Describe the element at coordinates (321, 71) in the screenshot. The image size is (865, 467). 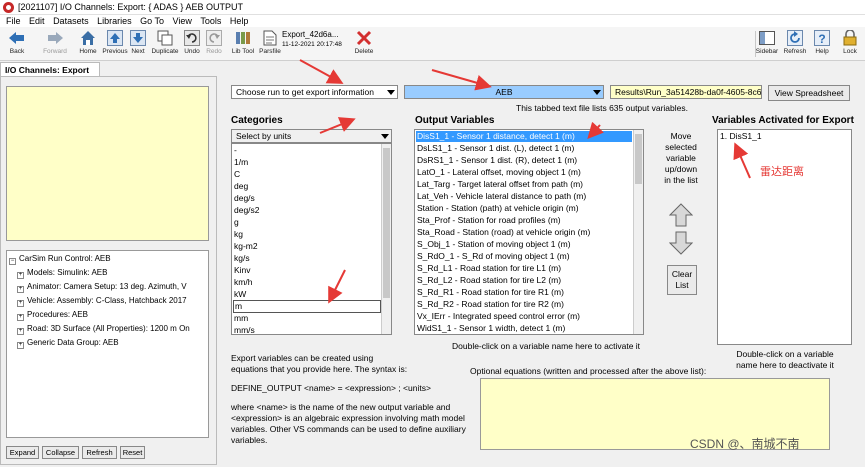
I see `arrow-to-run-dropdown` at that location.